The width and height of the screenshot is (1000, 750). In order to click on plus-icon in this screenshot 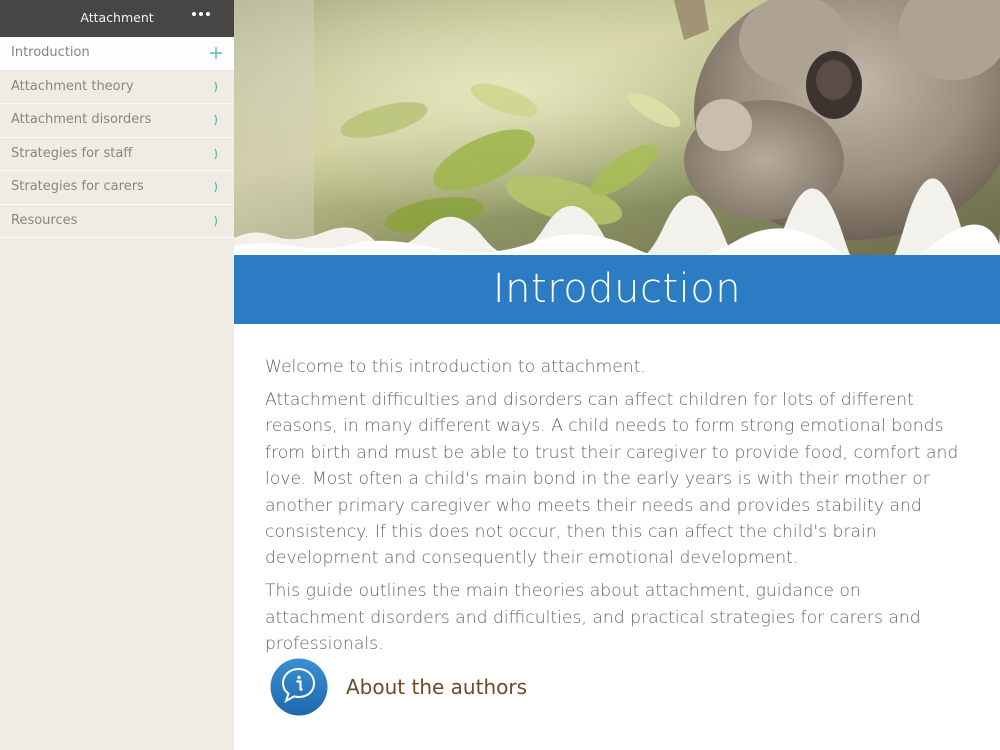, I will do `click(216, 53)`.